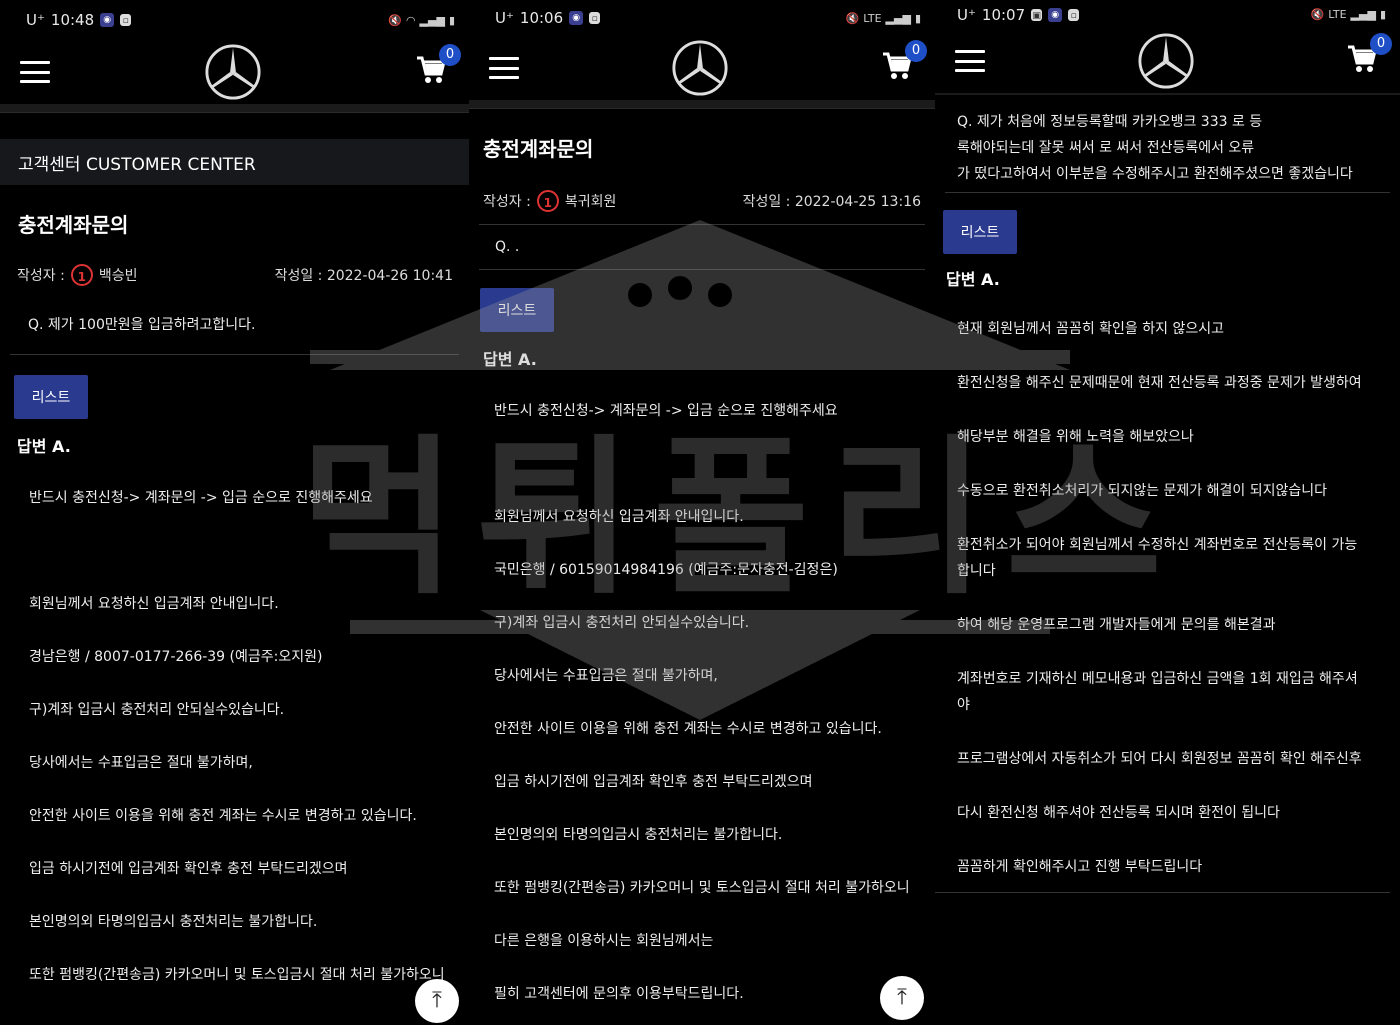 The height and width of the screenshot is (1025, 1400). What do you see at coordinates (638, 835) in the screenshot?
I see `answer-line: 본인명의외 타명의입금시 충전처리는 불가합니다.` at bounding box center [638, 835].